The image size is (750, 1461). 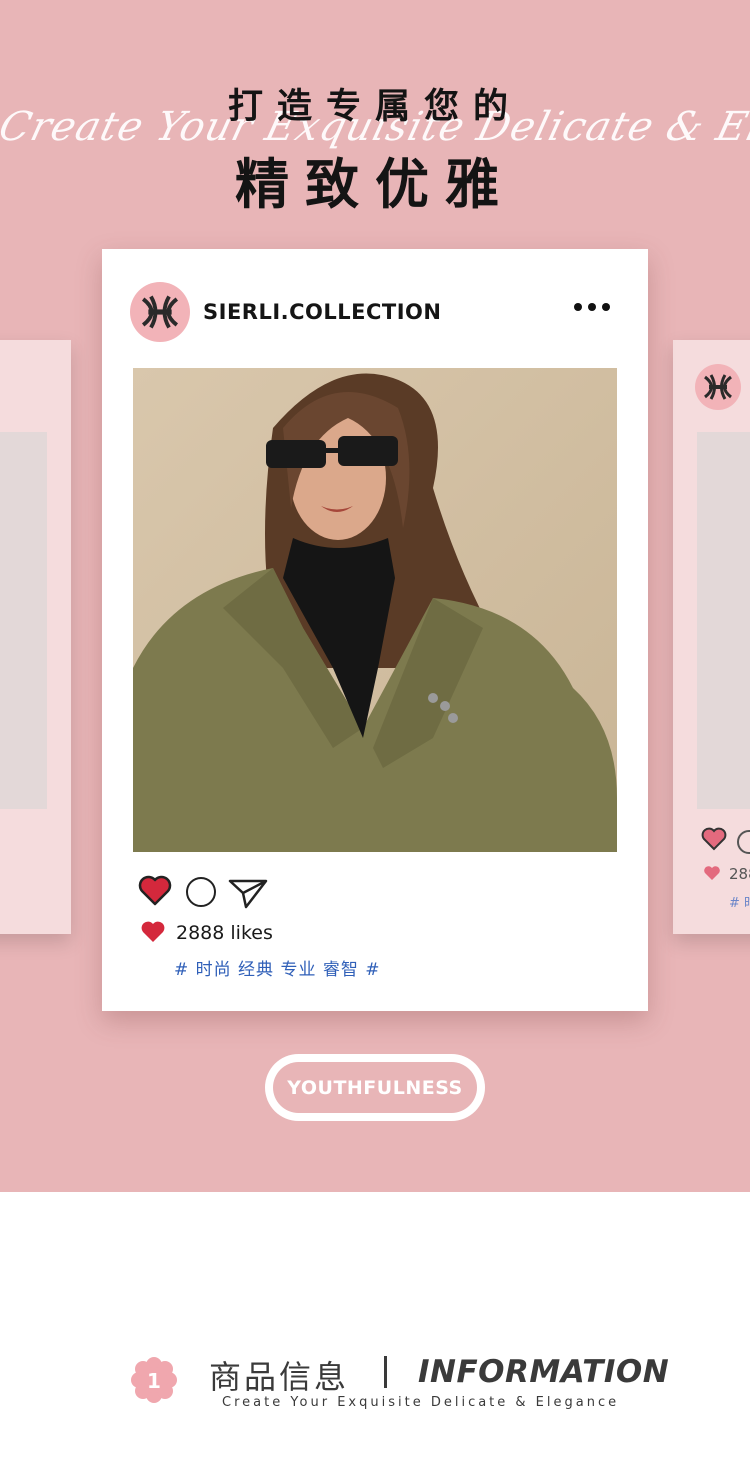 What do you see at coordinates (592, 307) in the screenshot?
I see `more-options-icon` at bounding box center [592, 307].